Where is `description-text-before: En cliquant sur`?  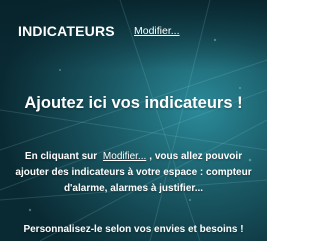 description-text-before: En cliquant sur is located at coordinates (61, 156).